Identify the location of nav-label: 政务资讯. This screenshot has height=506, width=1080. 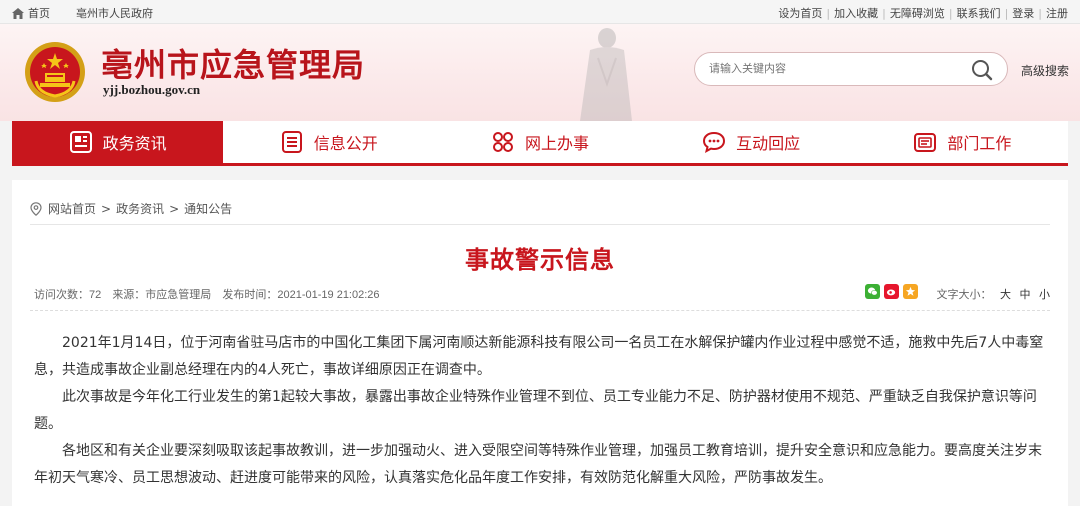
(134, 143).